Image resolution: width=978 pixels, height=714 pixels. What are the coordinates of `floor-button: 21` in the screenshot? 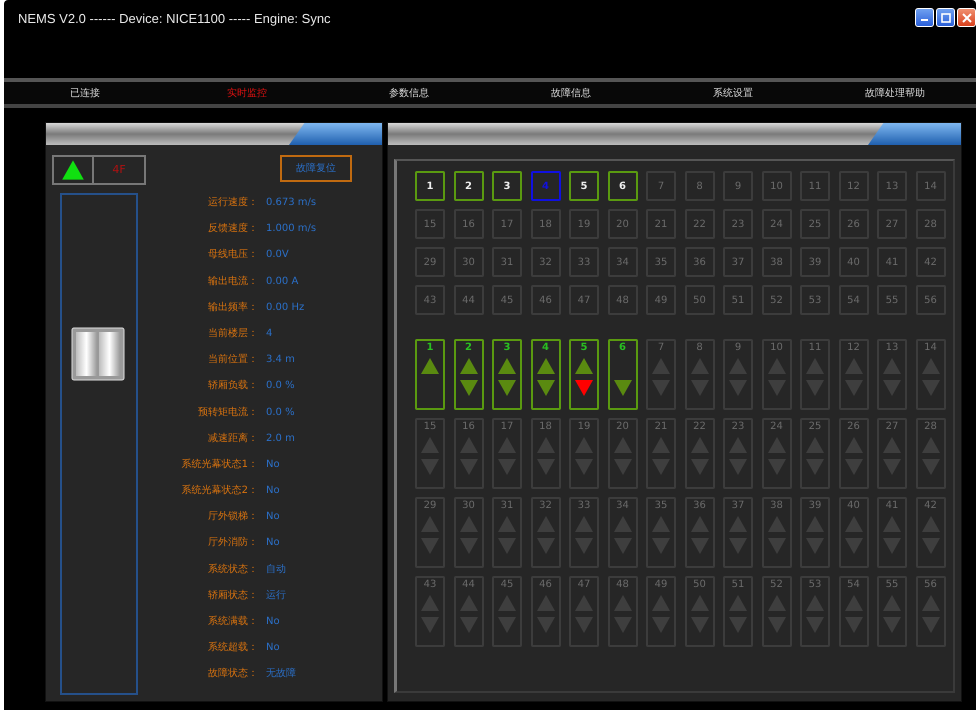 It's located at (661, 224).